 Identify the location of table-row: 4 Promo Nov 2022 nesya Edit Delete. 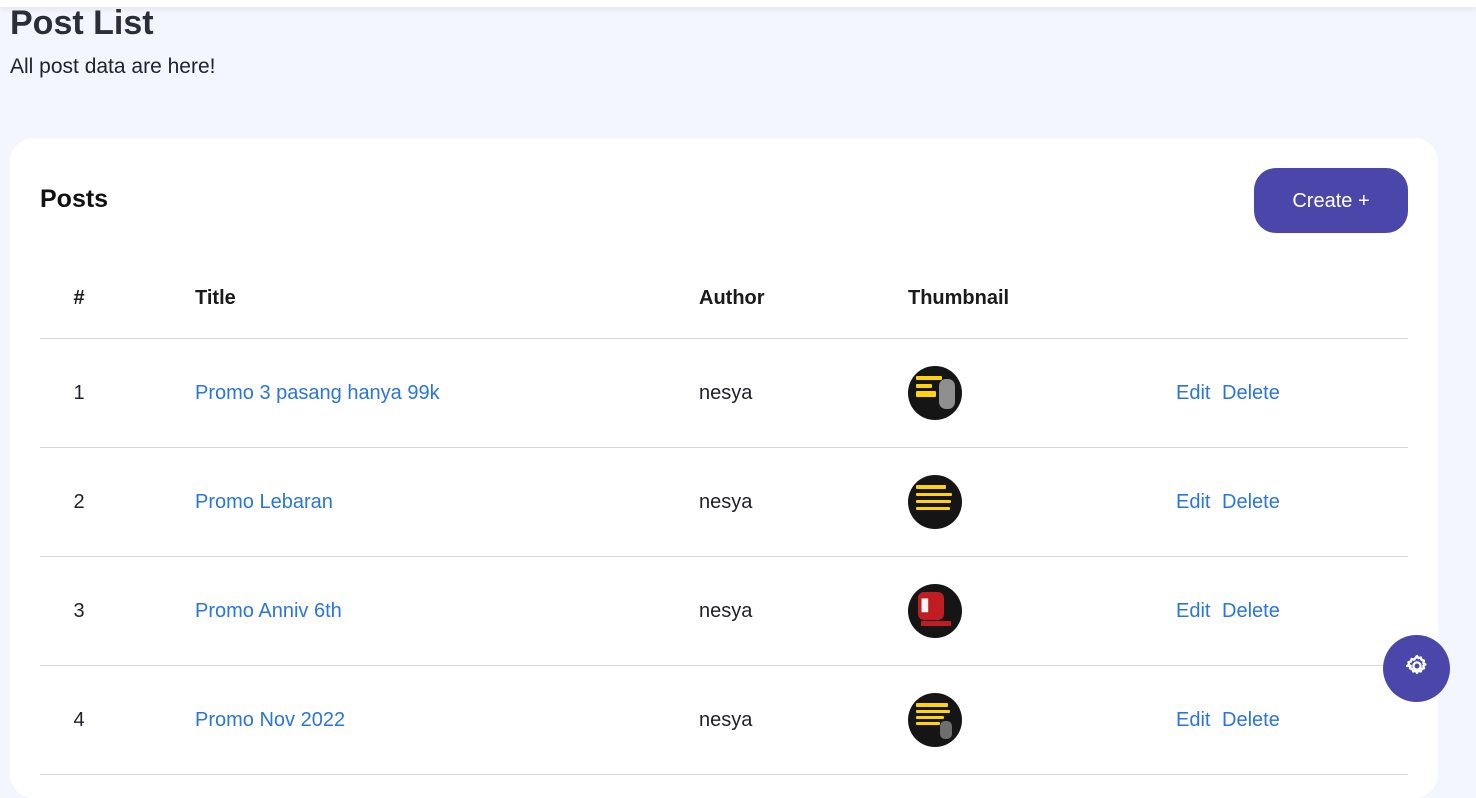
(724, 720).